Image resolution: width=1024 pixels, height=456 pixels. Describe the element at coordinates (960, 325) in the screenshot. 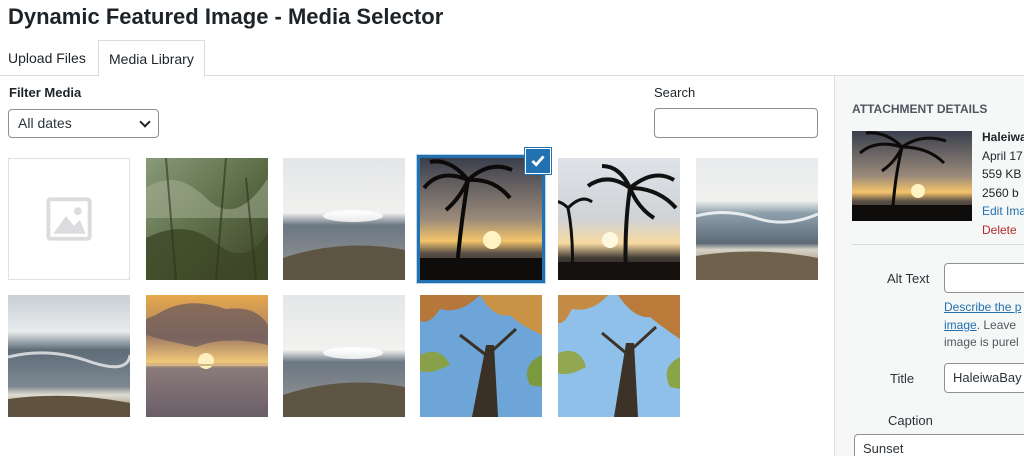

I see `describe-image-link: image` at that location.